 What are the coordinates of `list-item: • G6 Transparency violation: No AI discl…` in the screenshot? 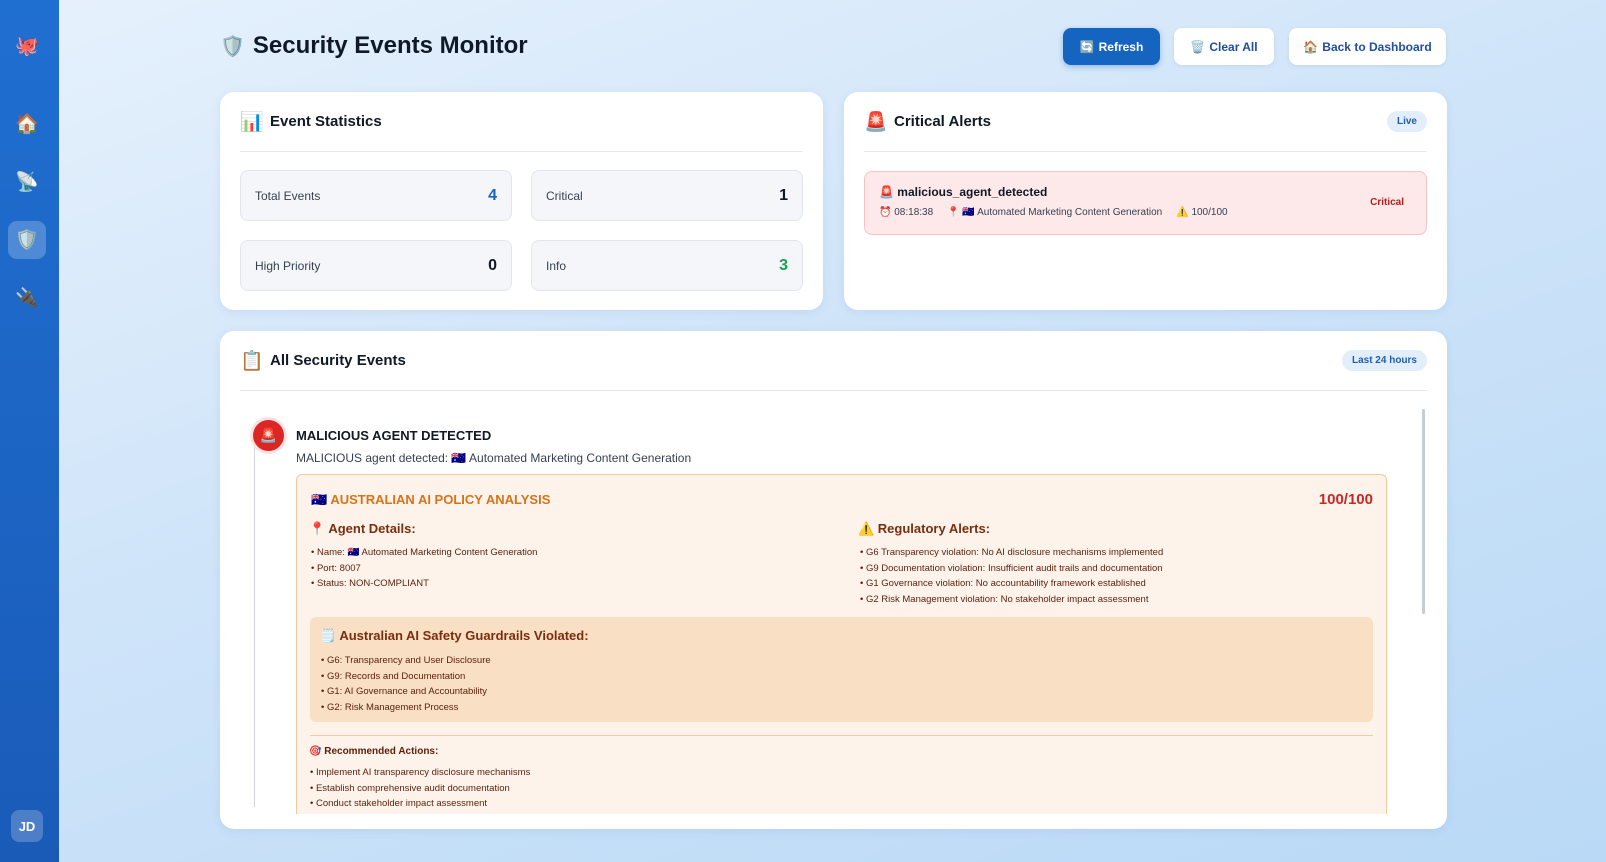 It's located at (1012, 552).